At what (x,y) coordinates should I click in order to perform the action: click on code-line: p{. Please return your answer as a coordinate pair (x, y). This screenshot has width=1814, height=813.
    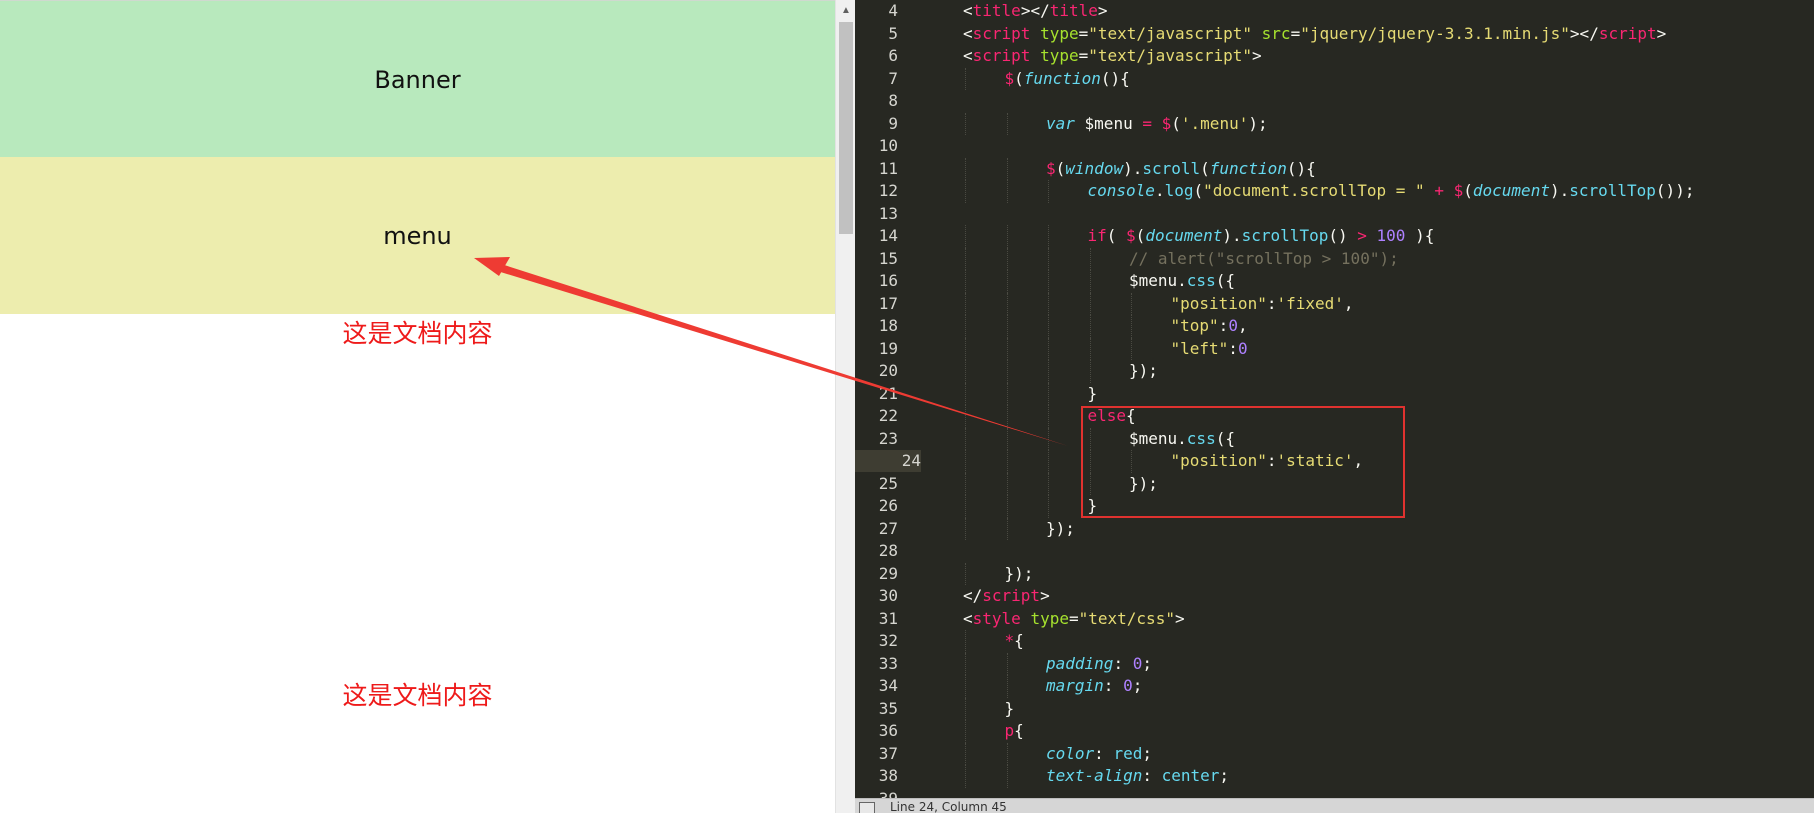
    Looking at the image, I should click on (1014, 731).